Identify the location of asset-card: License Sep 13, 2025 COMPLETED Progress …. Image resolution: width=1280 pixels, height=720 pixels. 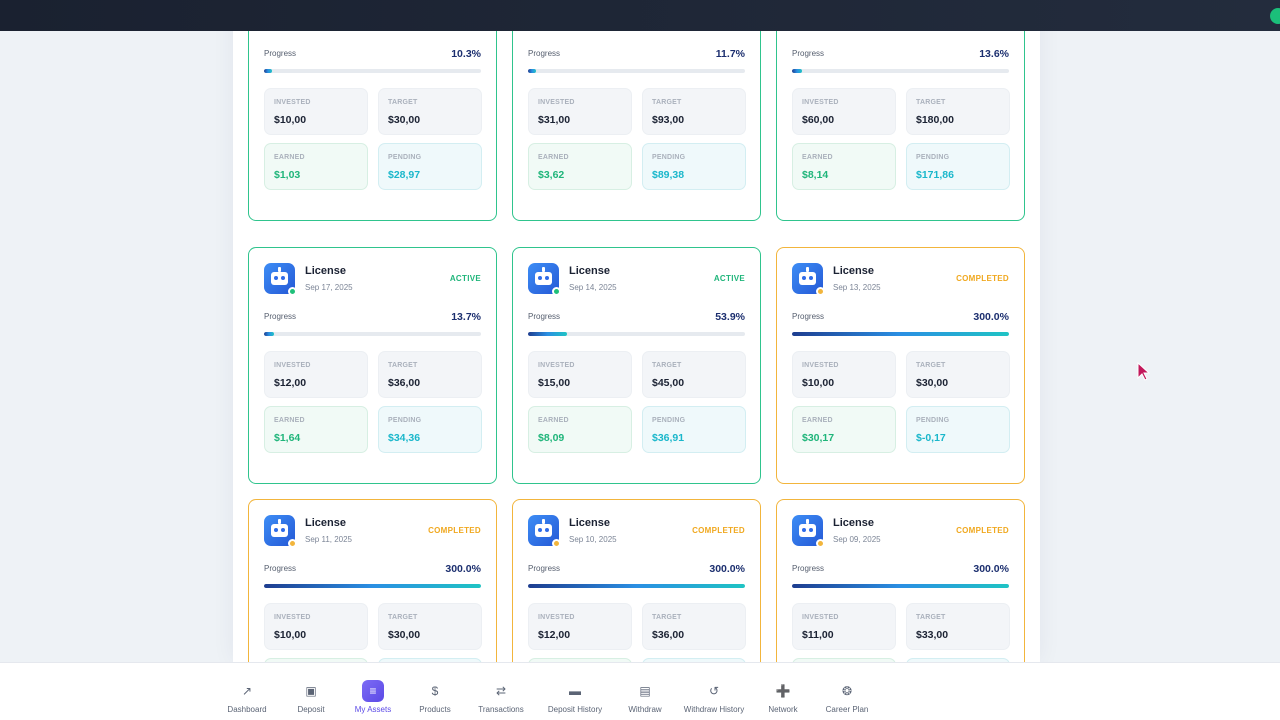
(900, 365).